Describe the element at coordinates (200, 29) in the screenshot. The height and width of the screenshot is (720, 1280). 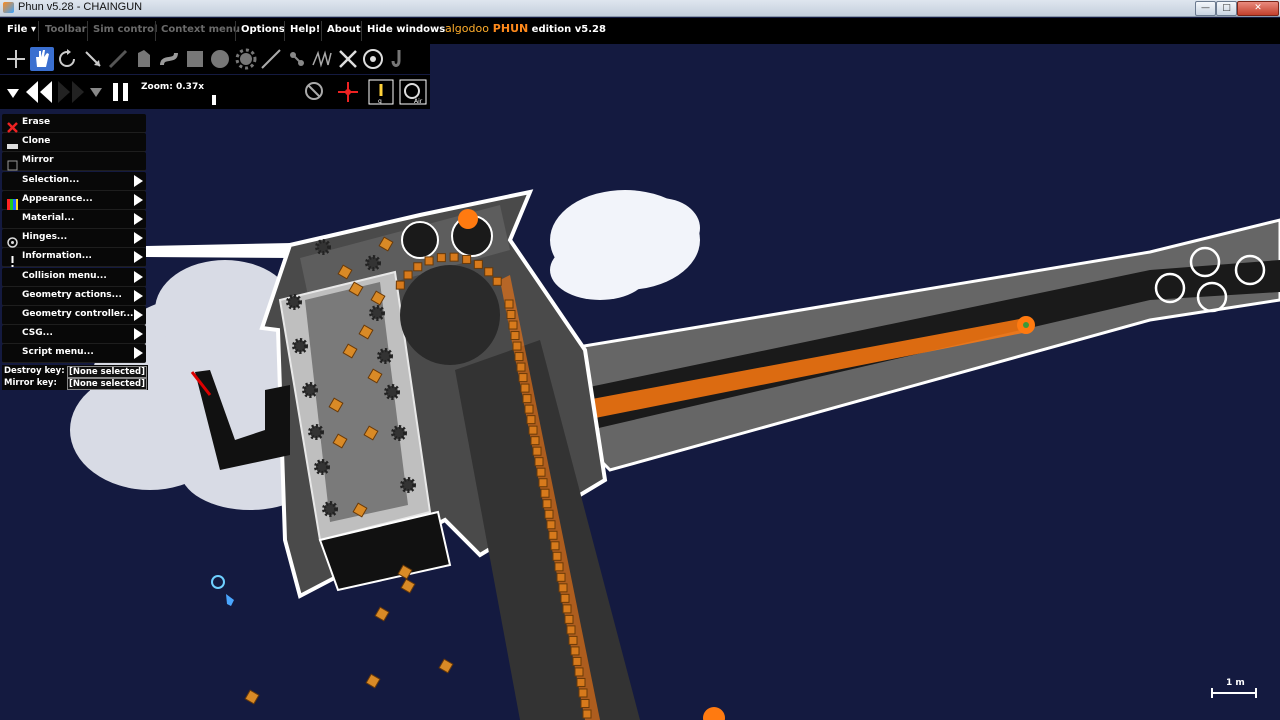
I see `menu-context-menu: Context menu` at that location.